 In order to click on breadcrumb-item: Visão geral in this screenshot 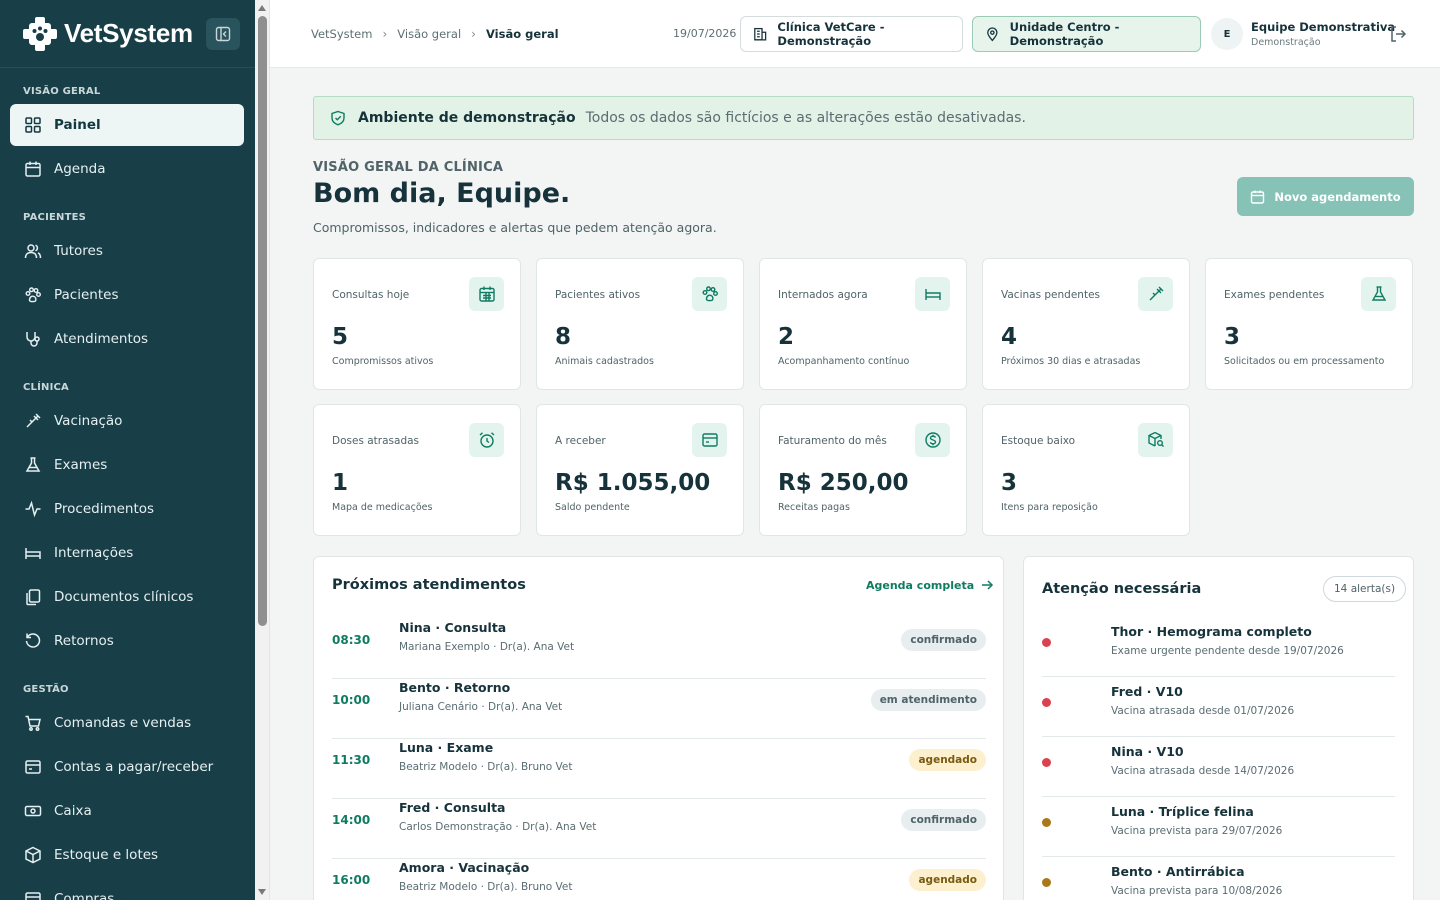, I will do `click(429, 34)`.